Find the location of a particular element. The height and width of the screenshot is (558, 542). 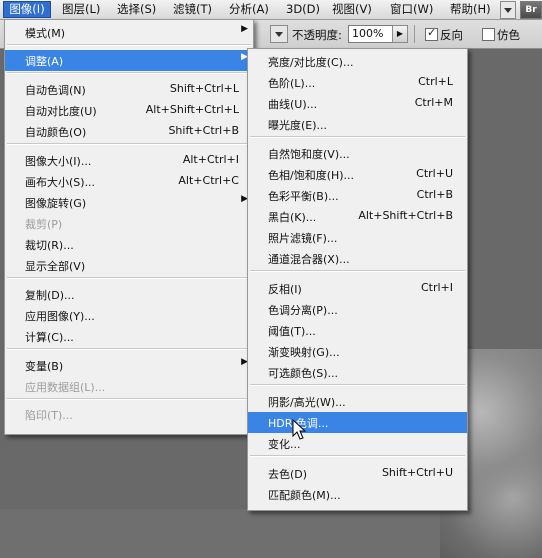

submenu-arrow-icon: ▶ is located at coordinates (244, 29).